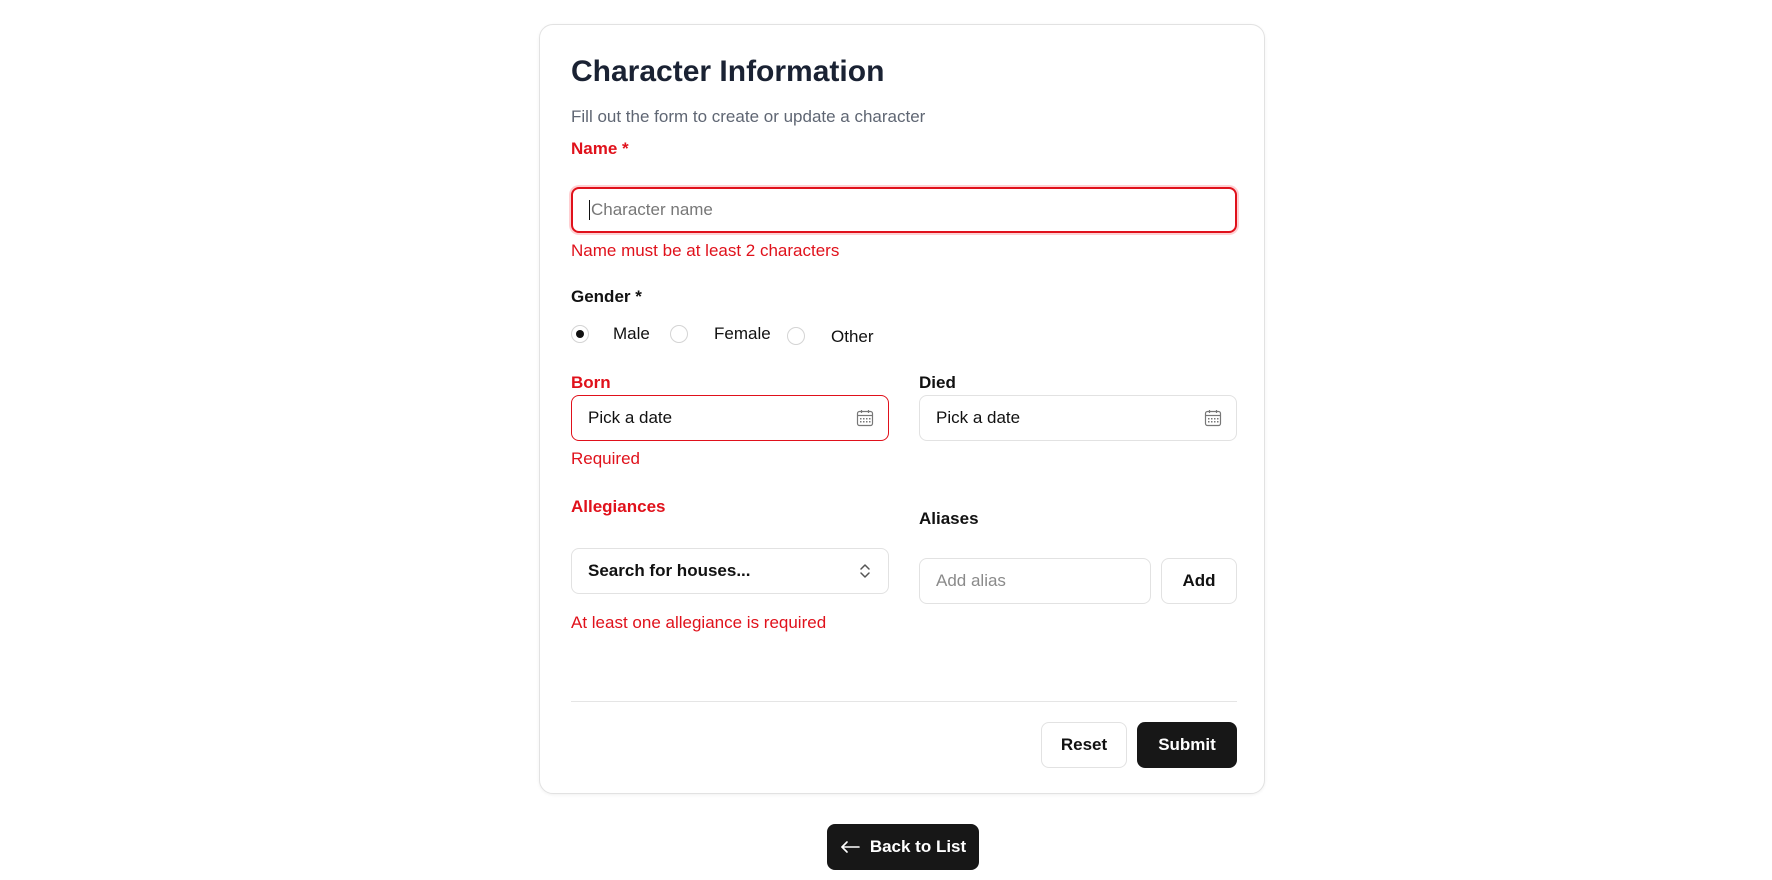 This screenshot has width=1772, height=880. Describe the element at coordinates (742, 334) in the screenshot. I see `radio-label-female: Female` at that location.